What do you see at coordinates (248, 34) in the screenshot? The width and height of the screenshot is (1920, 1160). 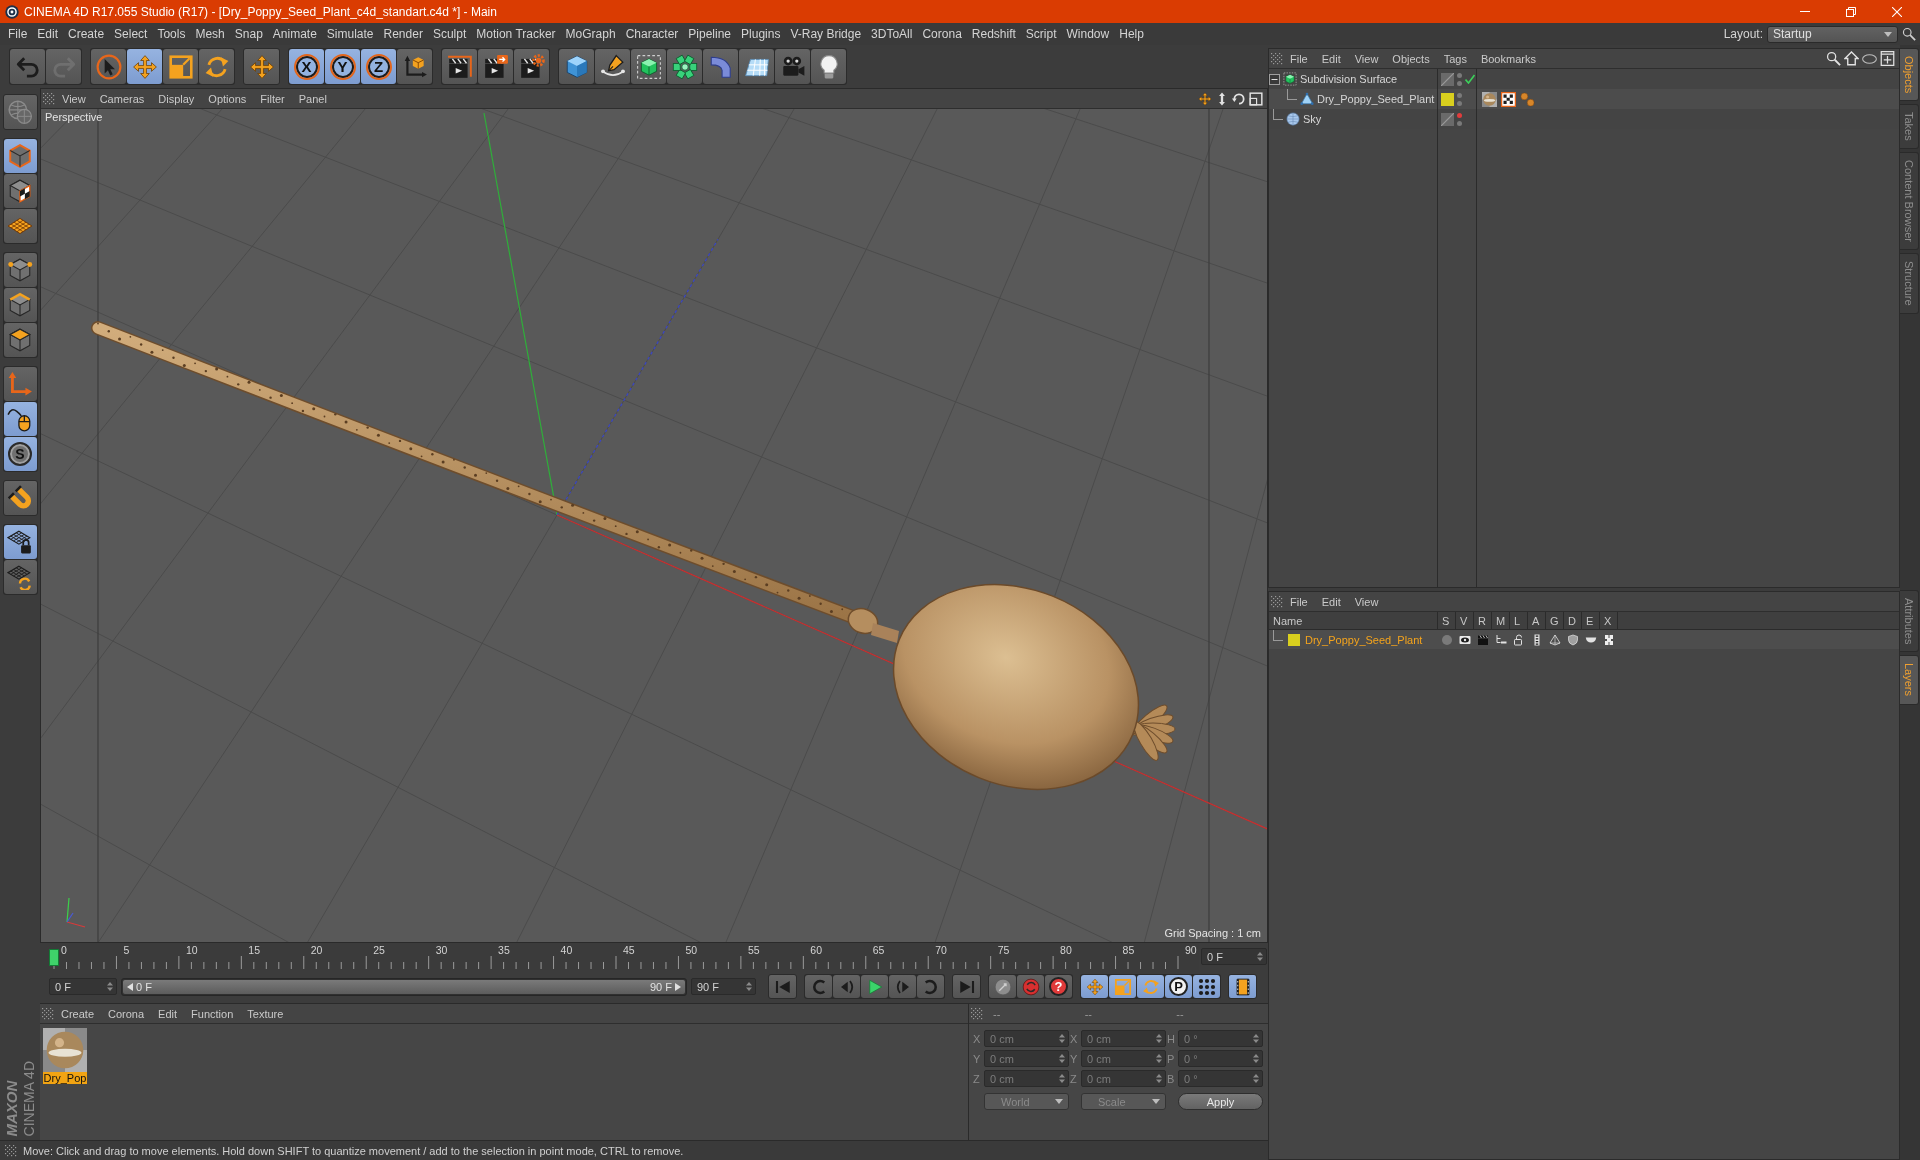 I see `menu-item: Snap` at bounding box center [248, 34].